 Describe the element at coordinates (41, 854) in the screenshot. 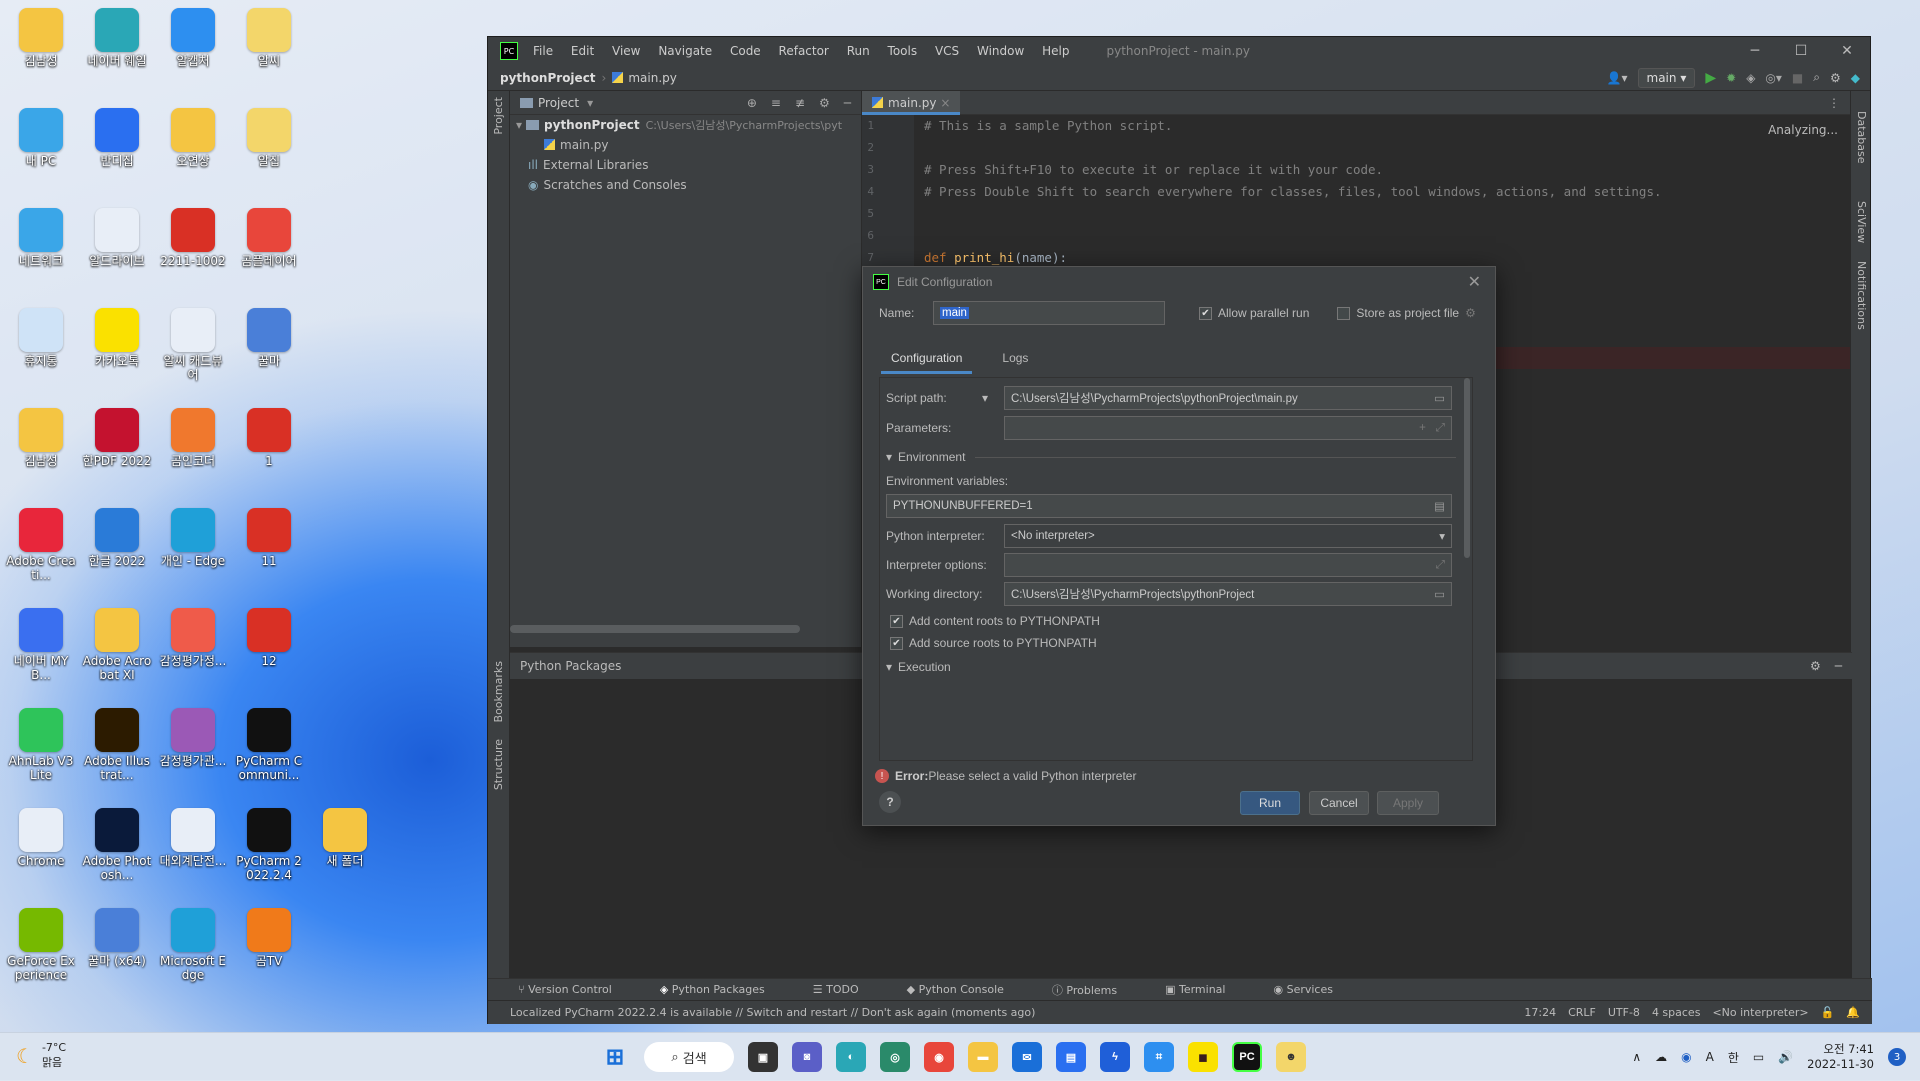

I see `desktop-icon: Chrome` at that location.